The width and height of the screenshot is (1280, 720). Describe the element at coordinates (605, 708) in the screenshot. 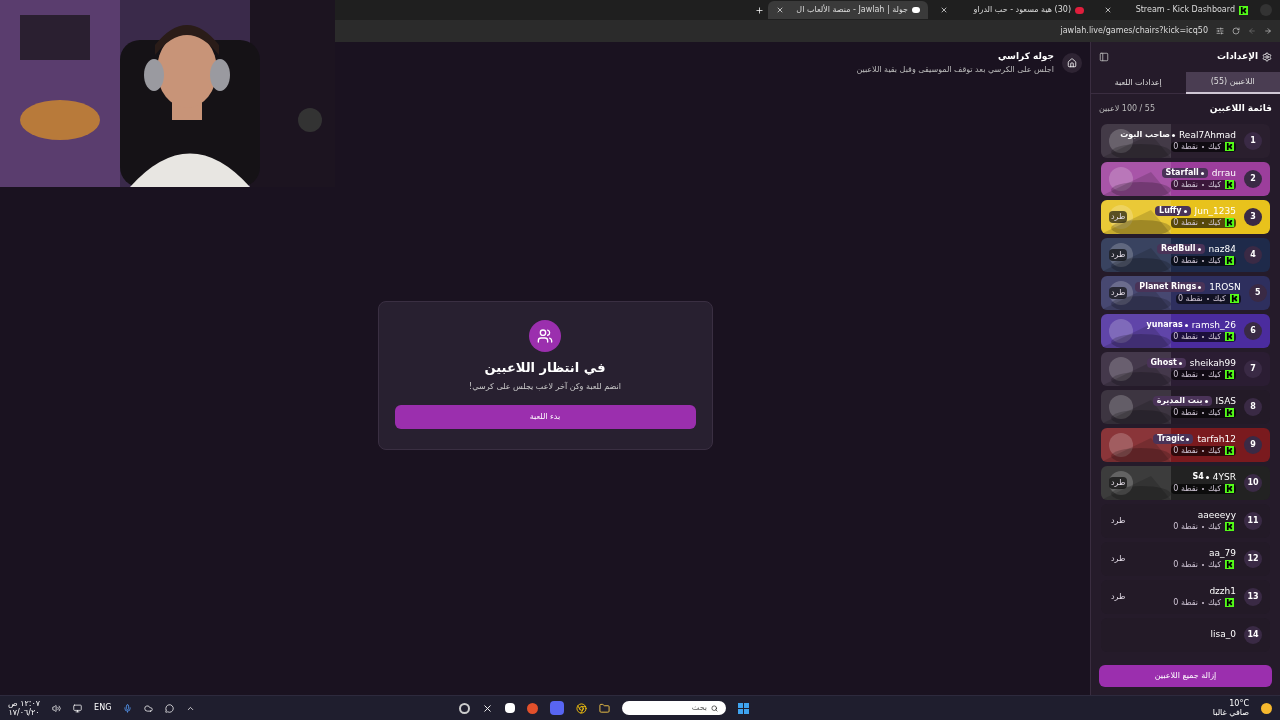

I see `folder-icon` at that location.